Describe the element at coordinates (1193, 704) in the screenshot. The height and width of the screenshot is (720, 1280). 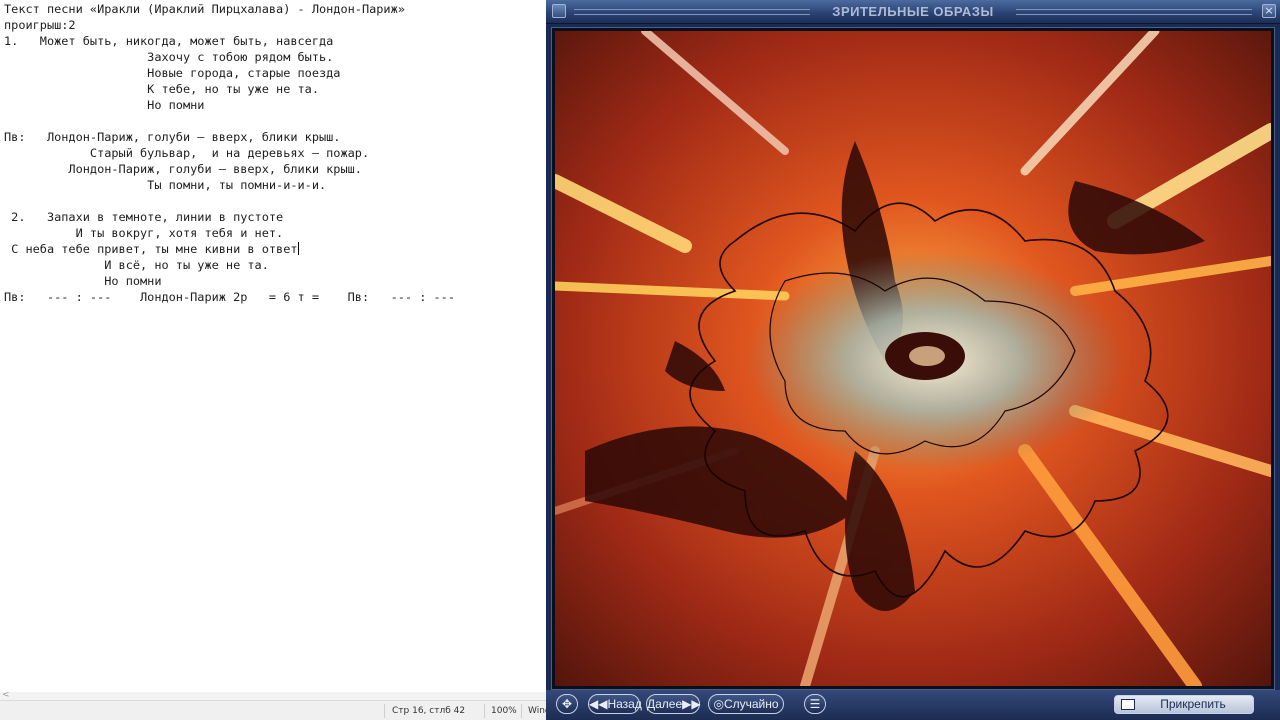
I see `attach-button-label: Прикрепить` at that location.